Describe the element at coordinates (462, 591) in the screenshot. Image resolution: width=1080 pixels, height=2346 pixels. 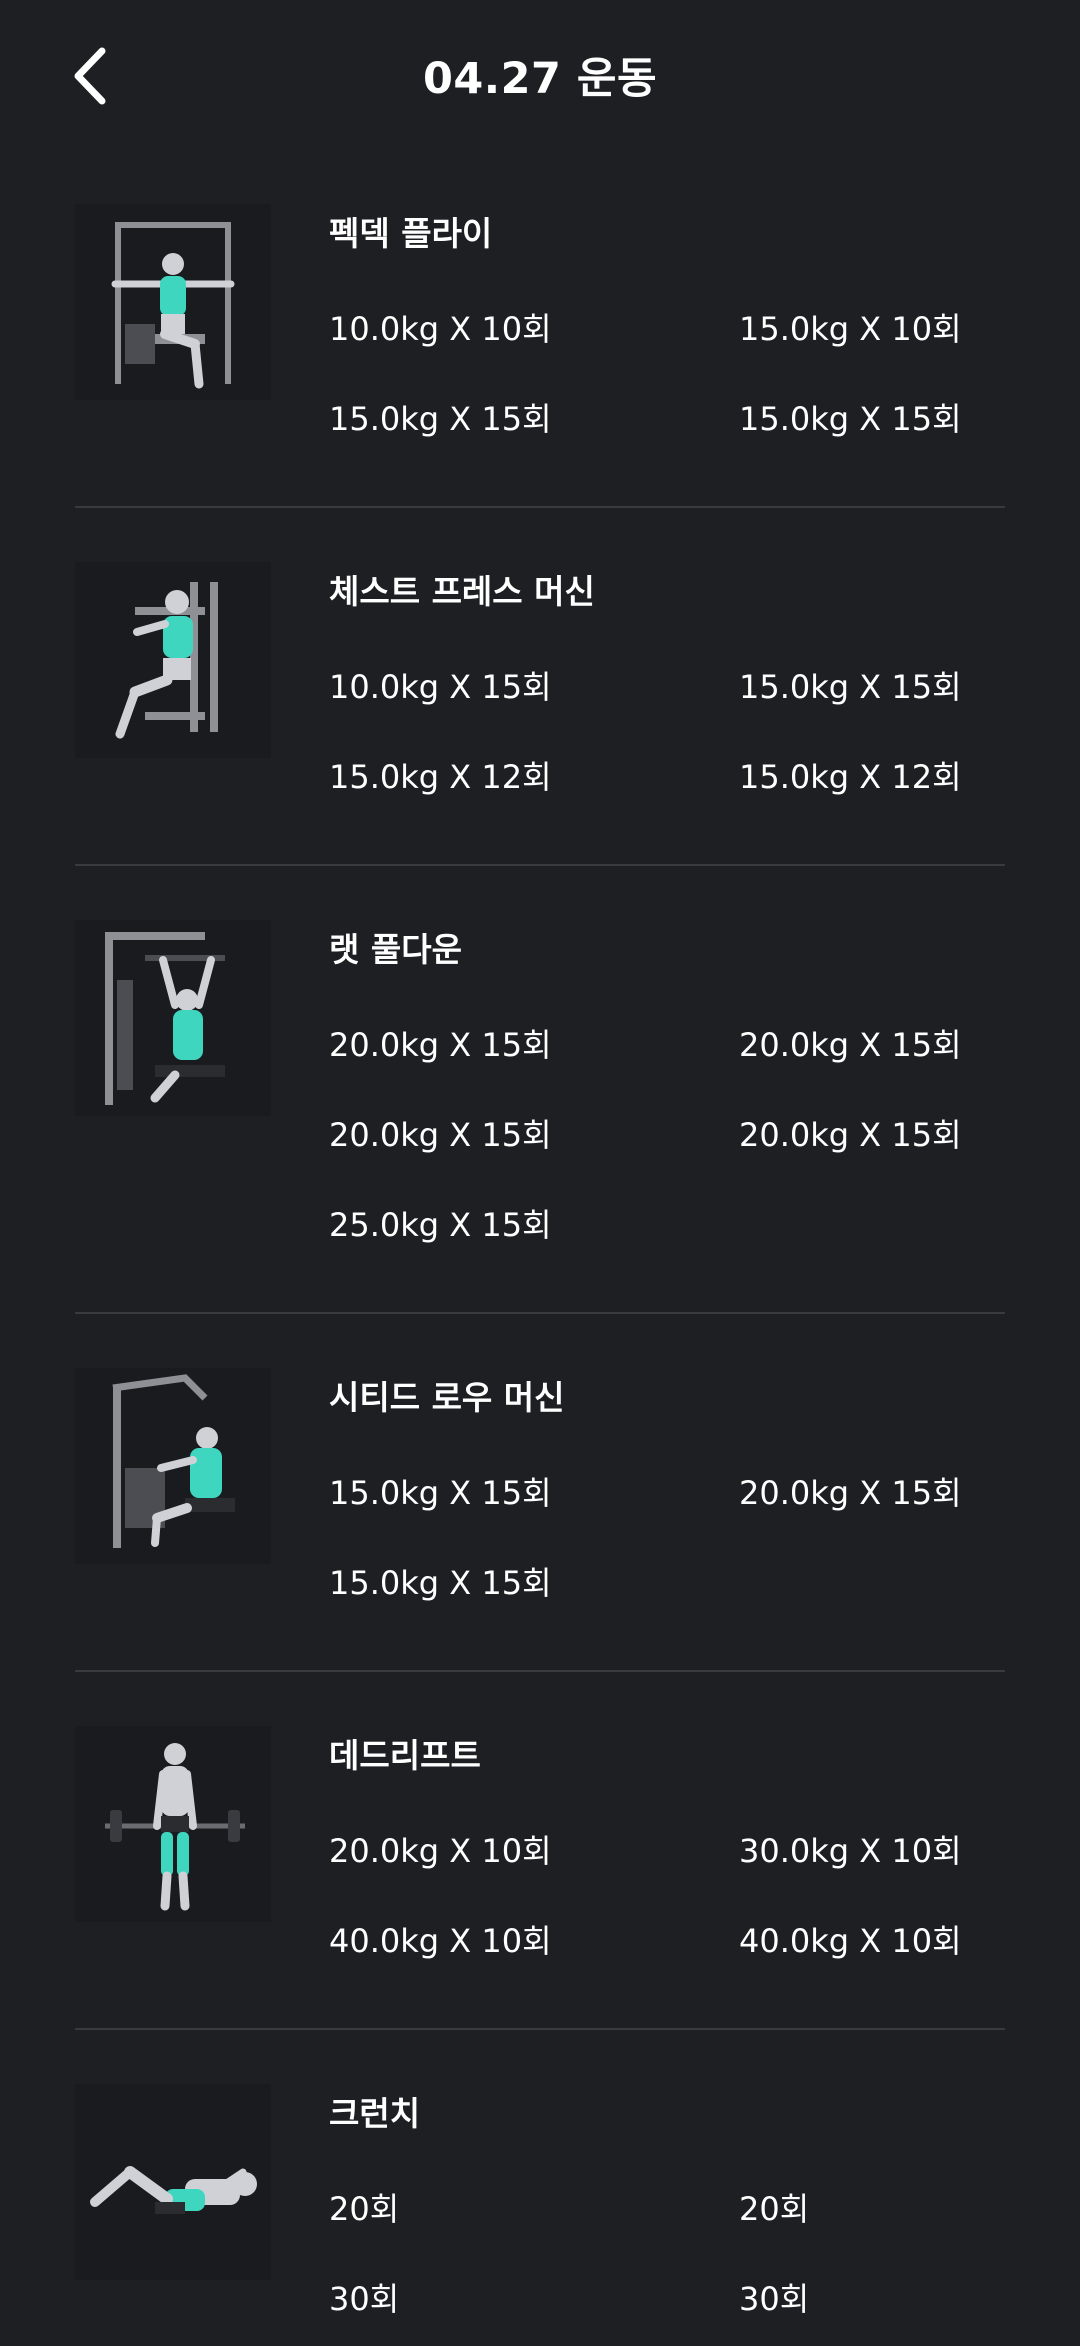
I see `exercise-name: 체스트 프레스 머신` at that location.